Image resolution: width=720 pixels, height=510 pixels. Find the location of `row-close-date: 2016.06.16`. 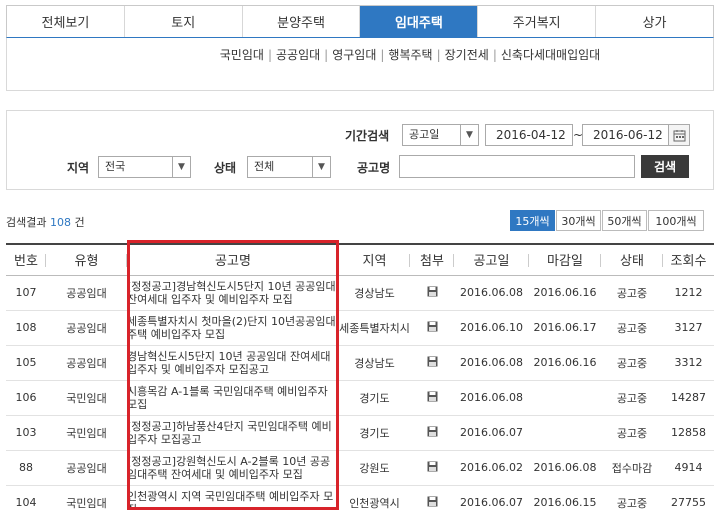

row-close-date: 2016.06.16 is located at coordinates (565, 293).